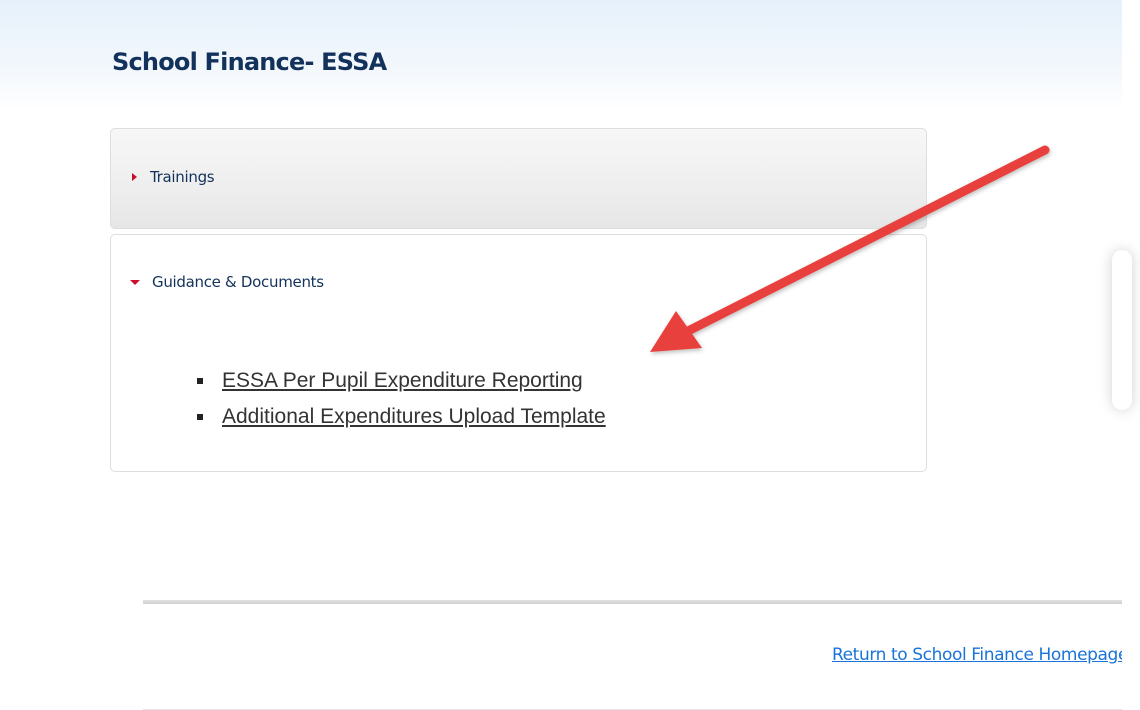 This screenshot has height=710, width=1140. I want to click on accordion-label-guidance-documents: Guidance & Documents, so click(238, 282).